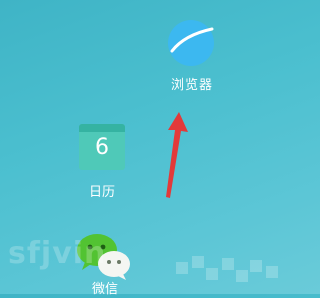 The image size is (320, 298). I want to click on red-arrow-annotation, so click(177, 155).